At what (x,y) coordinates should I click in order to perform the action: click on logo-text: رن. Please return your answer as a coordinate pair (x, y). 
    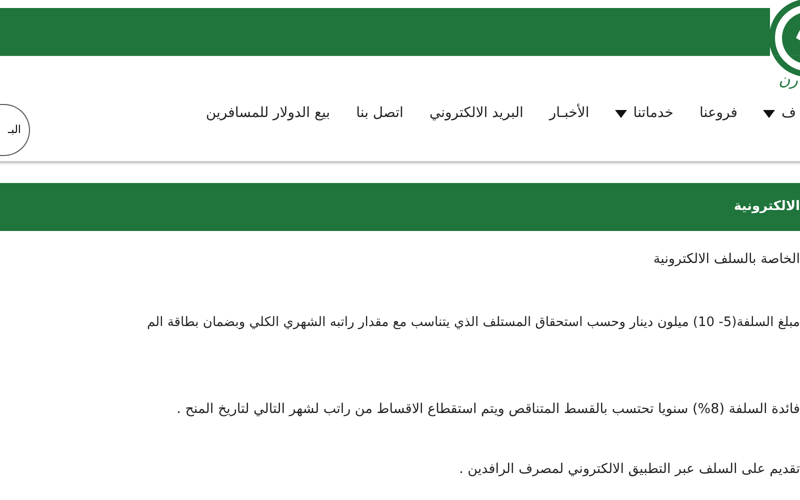
    Looking at the image, I should click on (788, 80).